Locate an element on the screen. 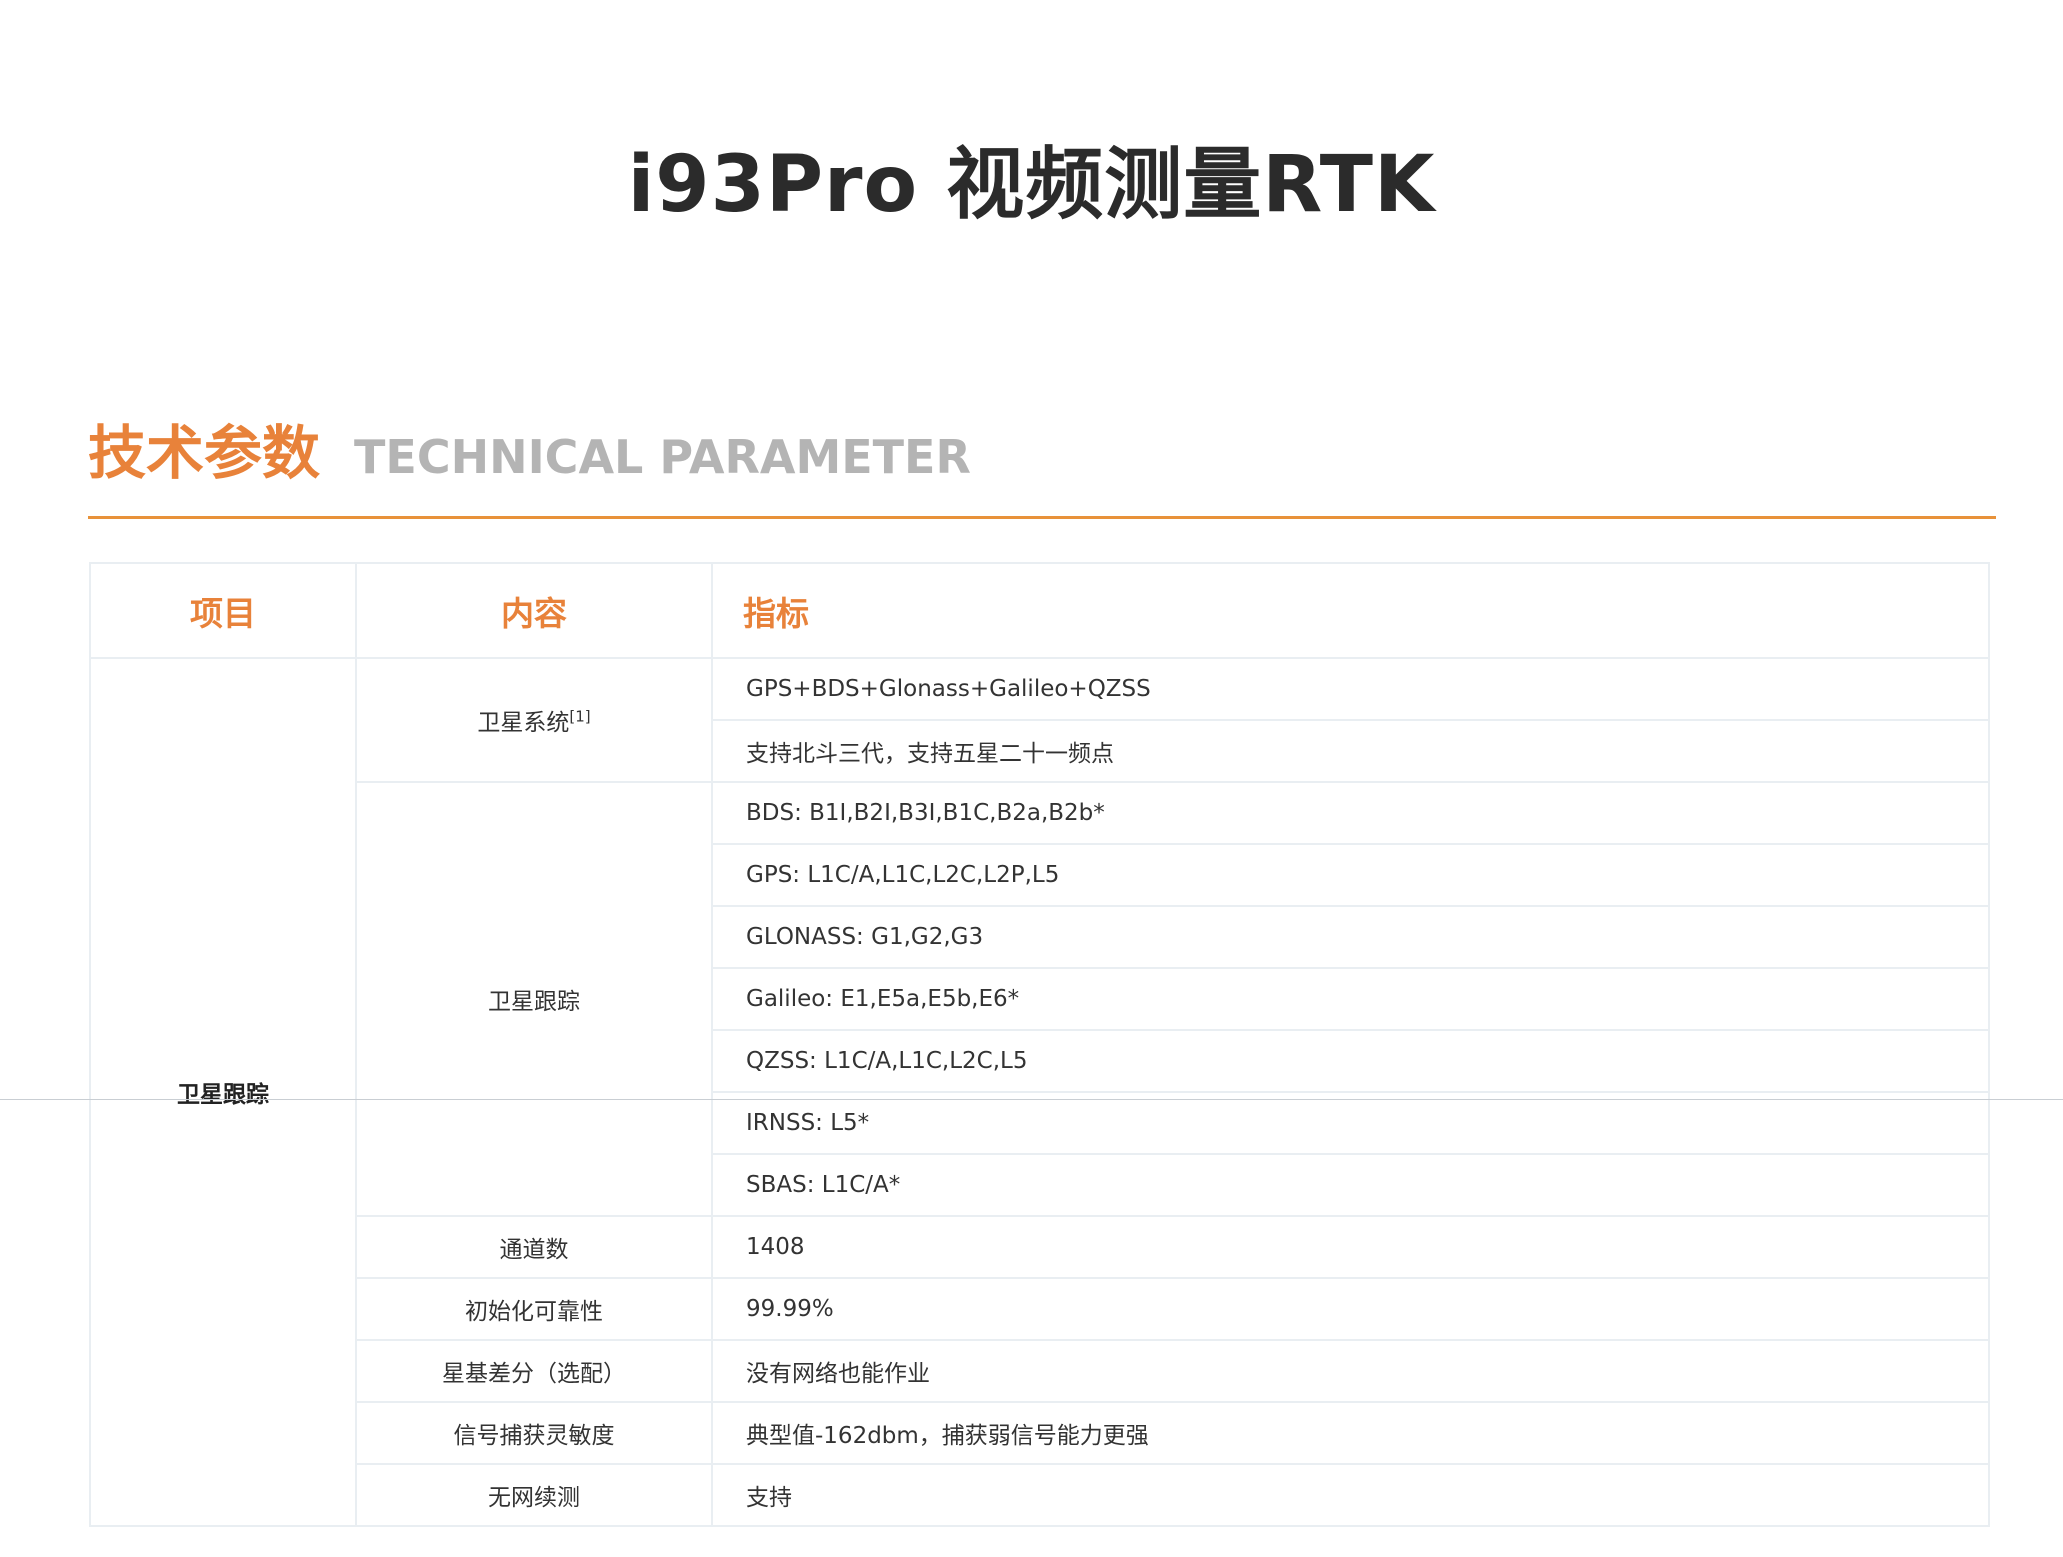  index-cell: GPS+BDS+Glonass+Galileo+QZSS is located at coordinates (1350, 689).